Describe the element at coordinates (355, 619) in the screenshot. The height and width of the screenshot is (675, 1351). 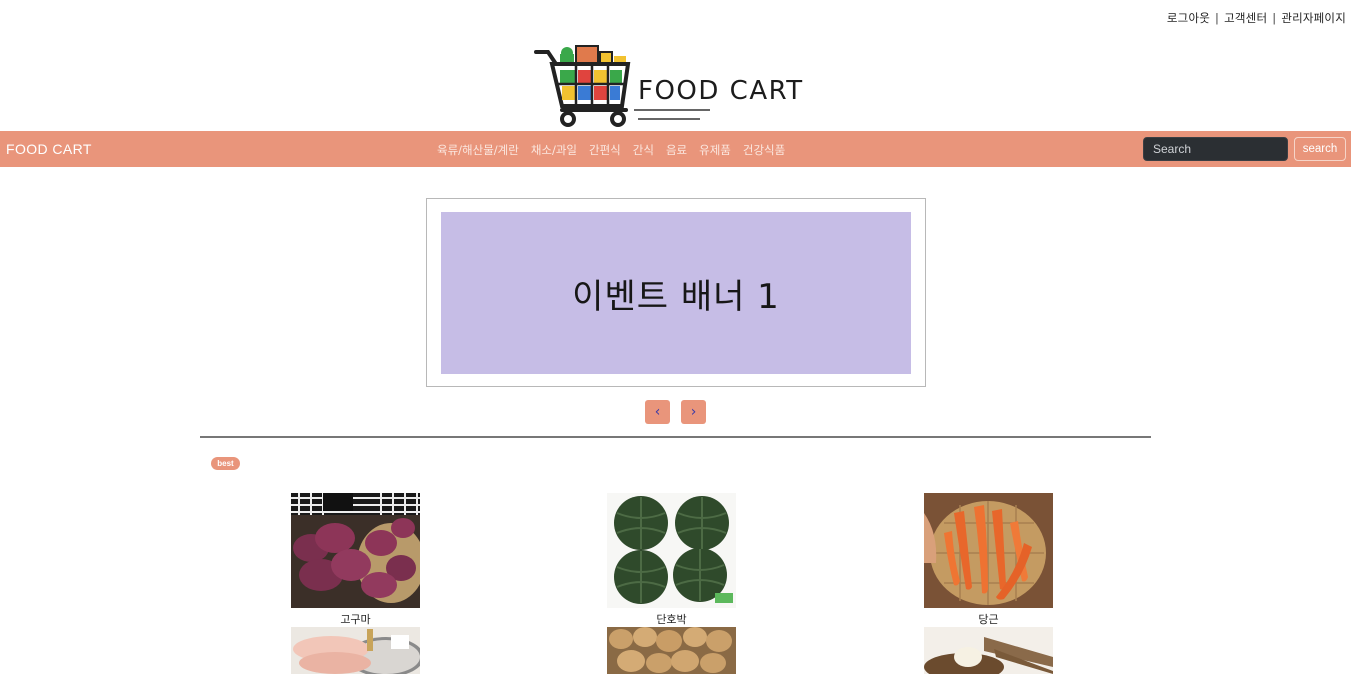
I see `product-name: 고구마` at that location.